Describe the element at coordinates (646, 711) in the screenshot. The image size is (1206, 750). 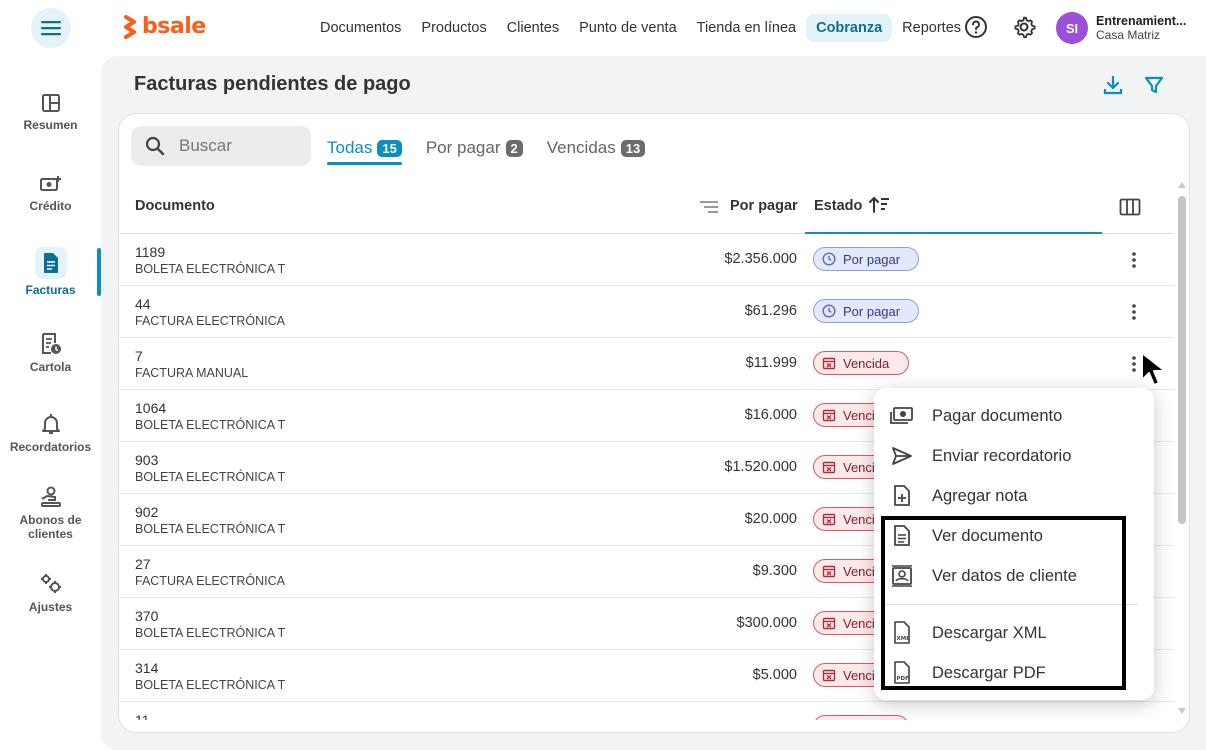
I see `table-row: 11 Vencida` at that location.